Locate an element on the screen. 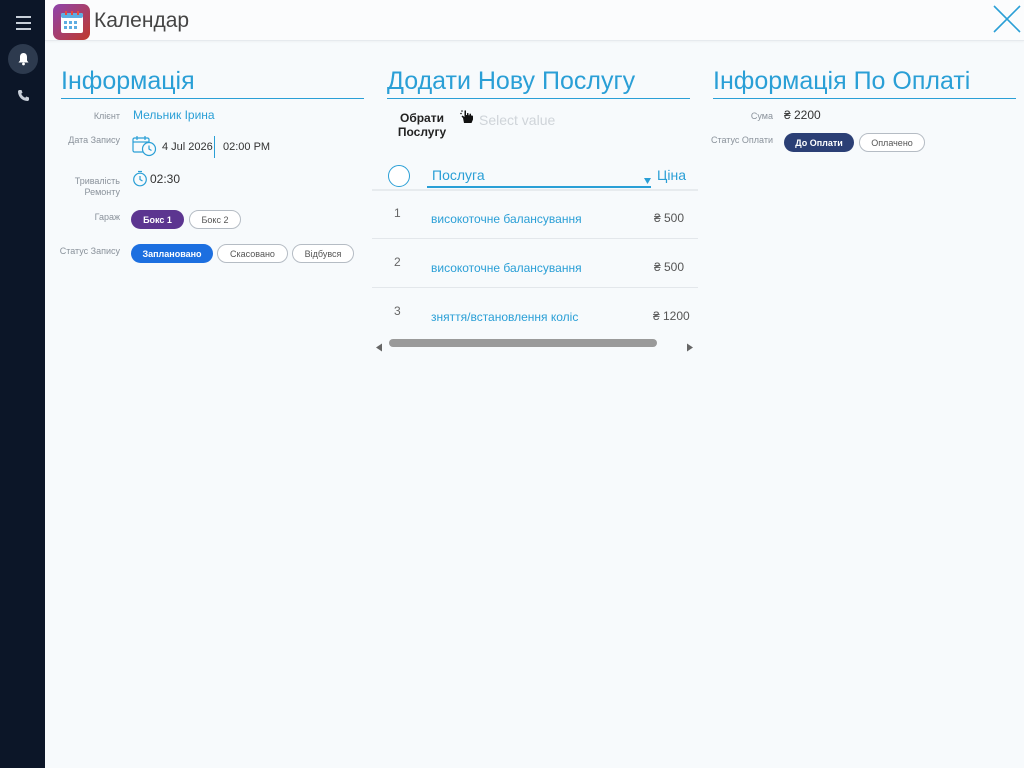 The width and height of the screenshot is (1024, 768). payment-status-label: Статус Оплати is located at coordinates (741, 140).